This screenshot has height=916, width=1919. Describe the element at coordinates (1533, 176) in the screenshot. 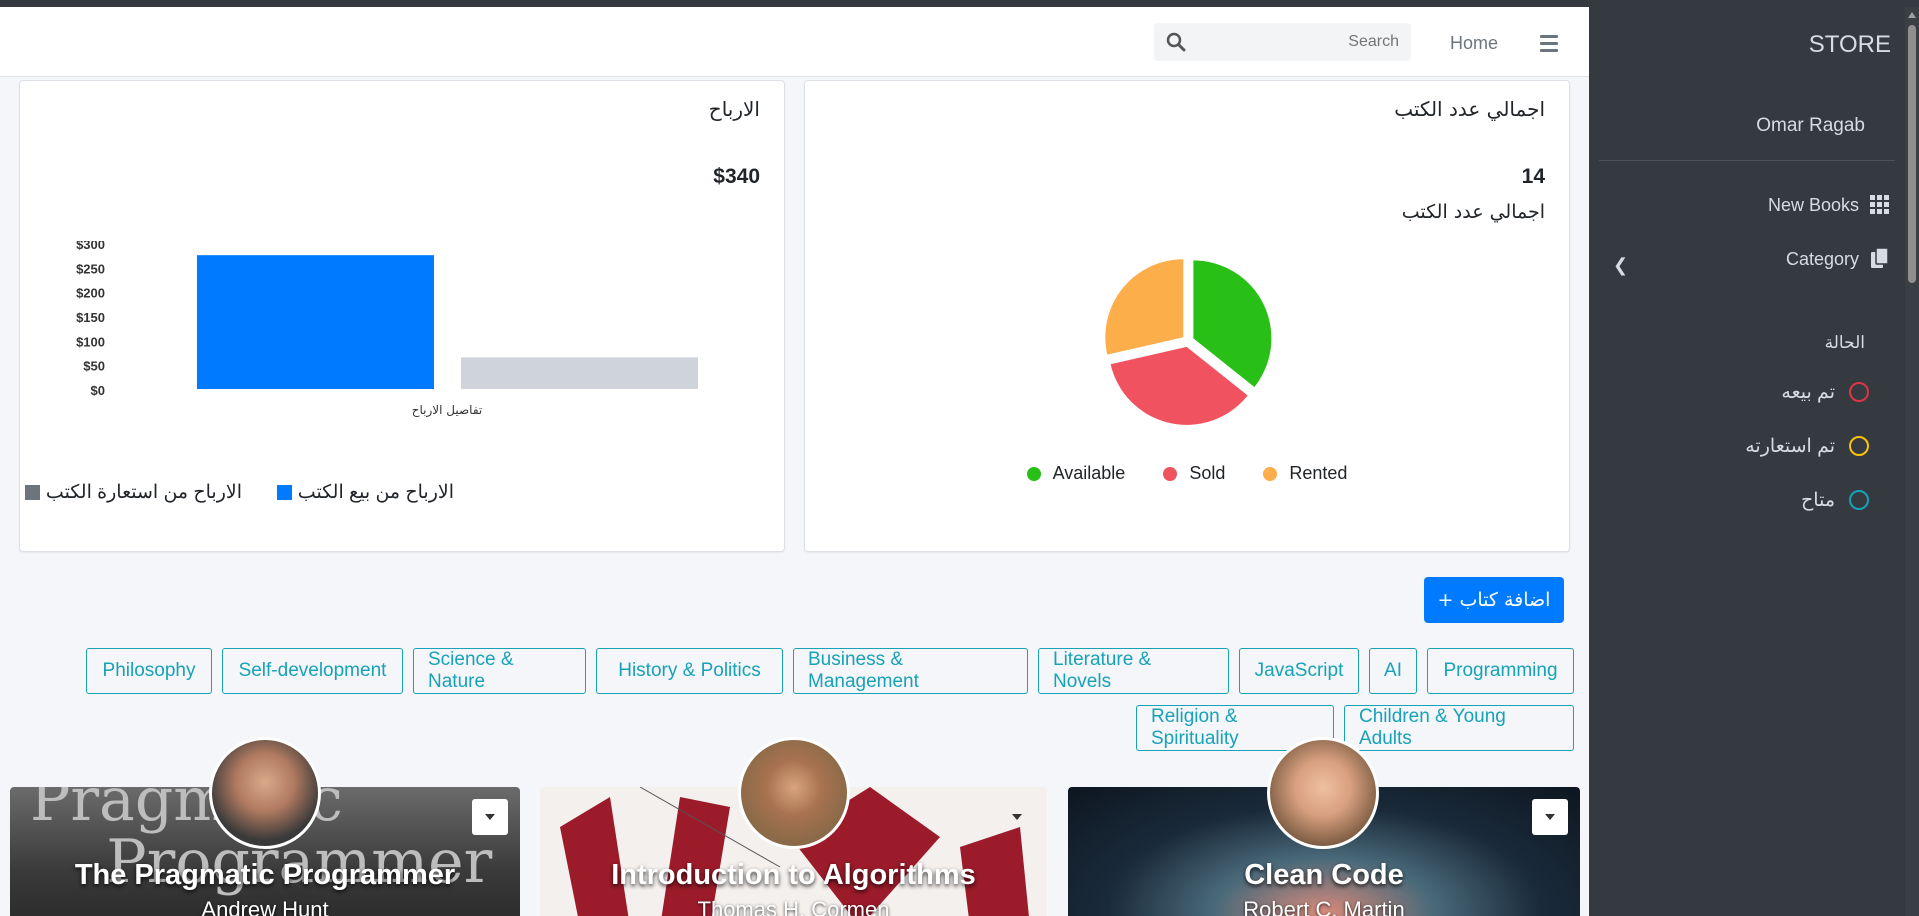

I see `books-count-value: 14` at that location.